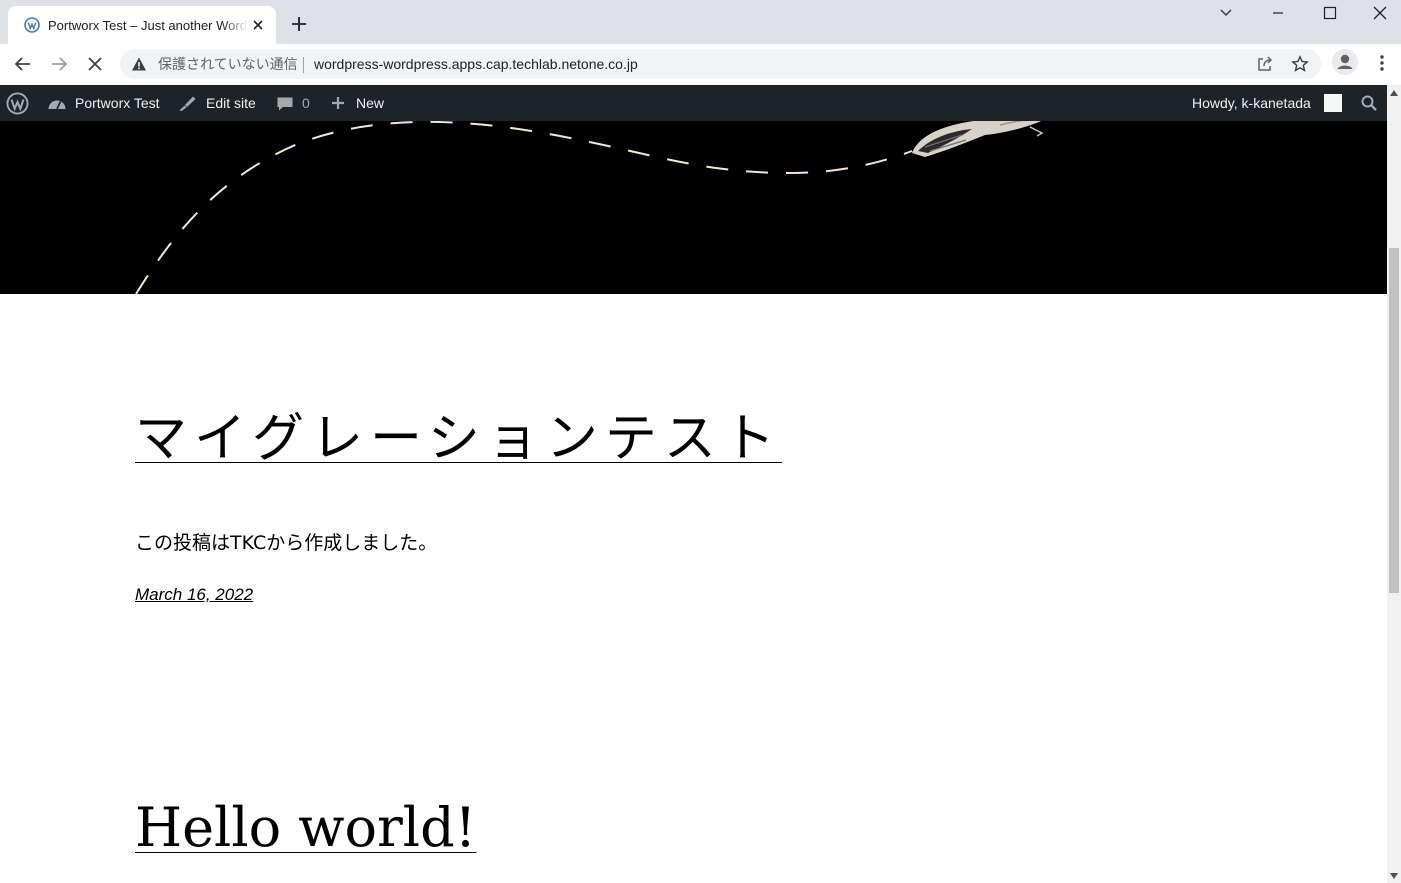  I want to click on edit-brush-icon, so click(187, 103).